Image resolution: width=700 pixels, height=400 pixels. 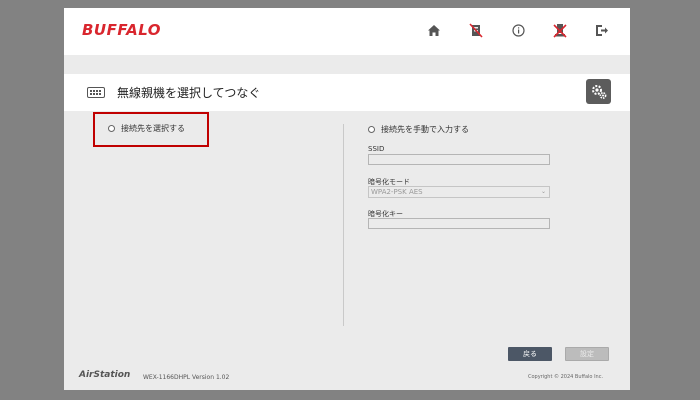 I want to click on manual-entry-option: 接続先を手動で入力する, so click(x=418, y=129).